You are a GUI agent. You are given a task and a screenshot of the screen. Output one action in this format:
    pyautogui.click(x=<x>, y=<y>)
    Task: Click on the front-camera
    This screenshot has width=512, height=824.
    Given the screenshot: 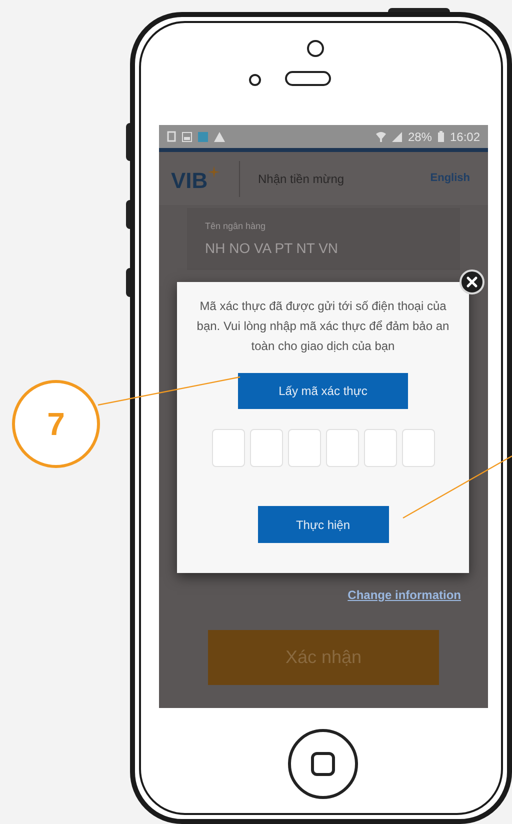 What is the action you would take?
    pyautogui.click(x=315, y=48)
    